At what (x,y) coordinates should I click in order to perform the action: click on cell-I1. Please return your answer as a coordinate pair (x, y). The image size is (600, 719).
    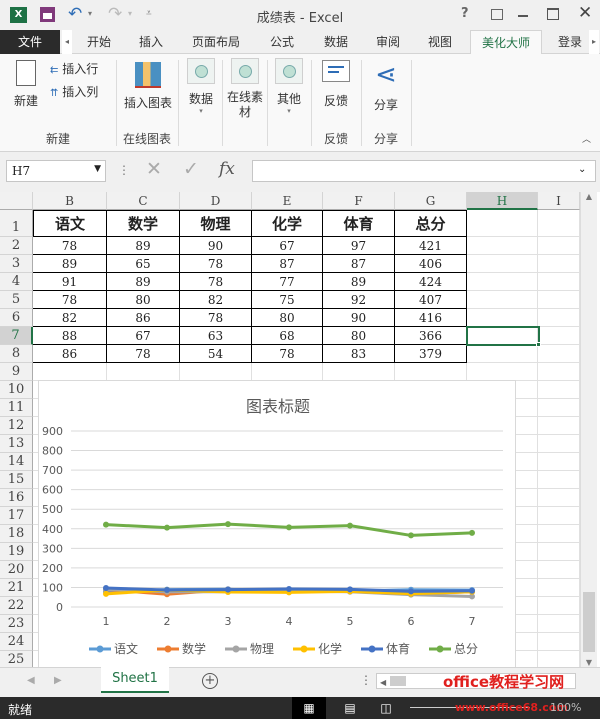
    Looking at the image, I should click on (559, 223).